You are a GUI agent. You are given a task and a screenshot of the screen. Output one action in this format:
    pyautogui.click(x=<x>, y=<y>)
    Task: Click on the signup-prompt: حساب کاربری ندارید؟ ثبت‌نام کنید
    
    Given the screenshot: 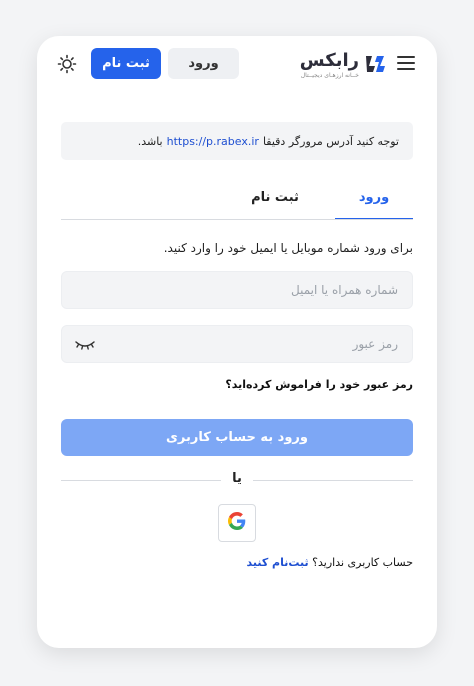 What is the action you would take?
    pyautogui.click(x=237, y=562)
    